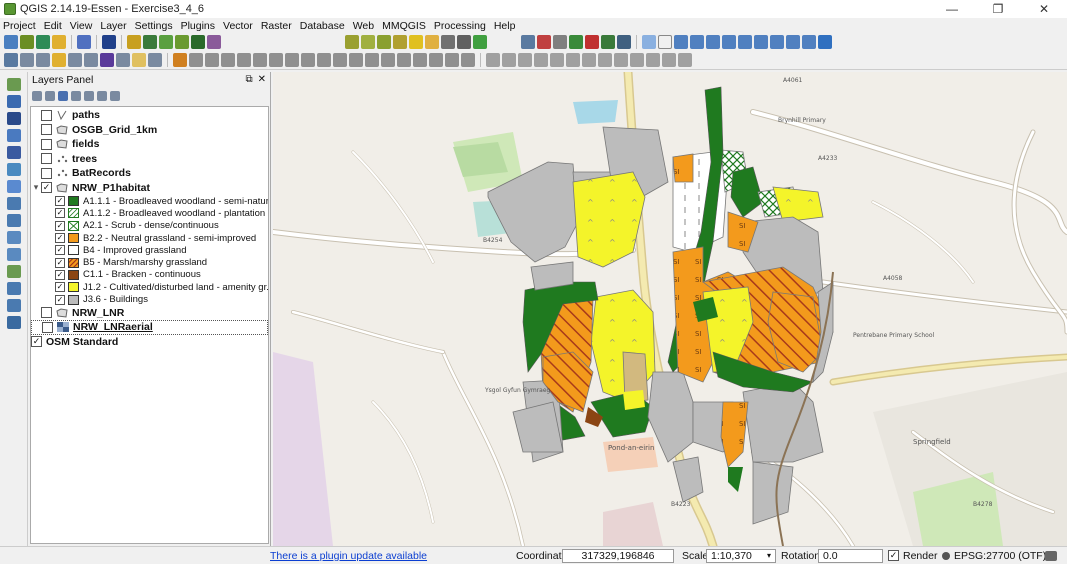 The width and height of the screenshot is (1067, 564). Describe the element at coordinates (134, 42) in the screenshot. I see `grid-icon` at that location.